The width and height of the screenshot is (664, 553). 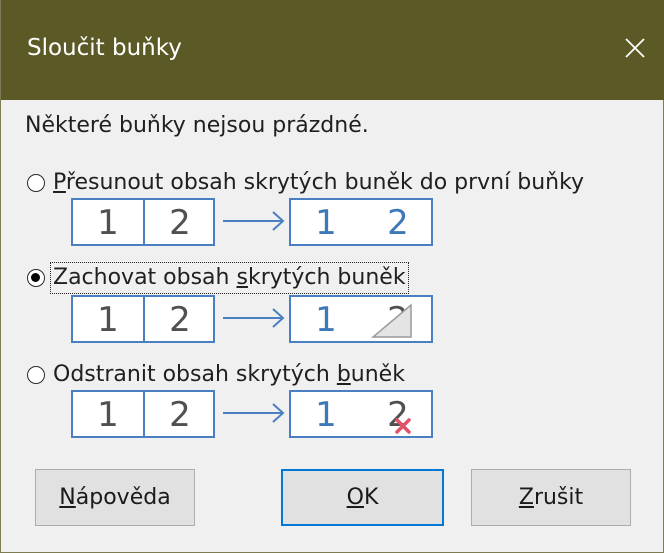 What do you see at coordinates (229, 278) in the screenshot?
I see `option-keep-contents-label: Zachovat obsah skrytých buněk` at bounding box center [229, 278].